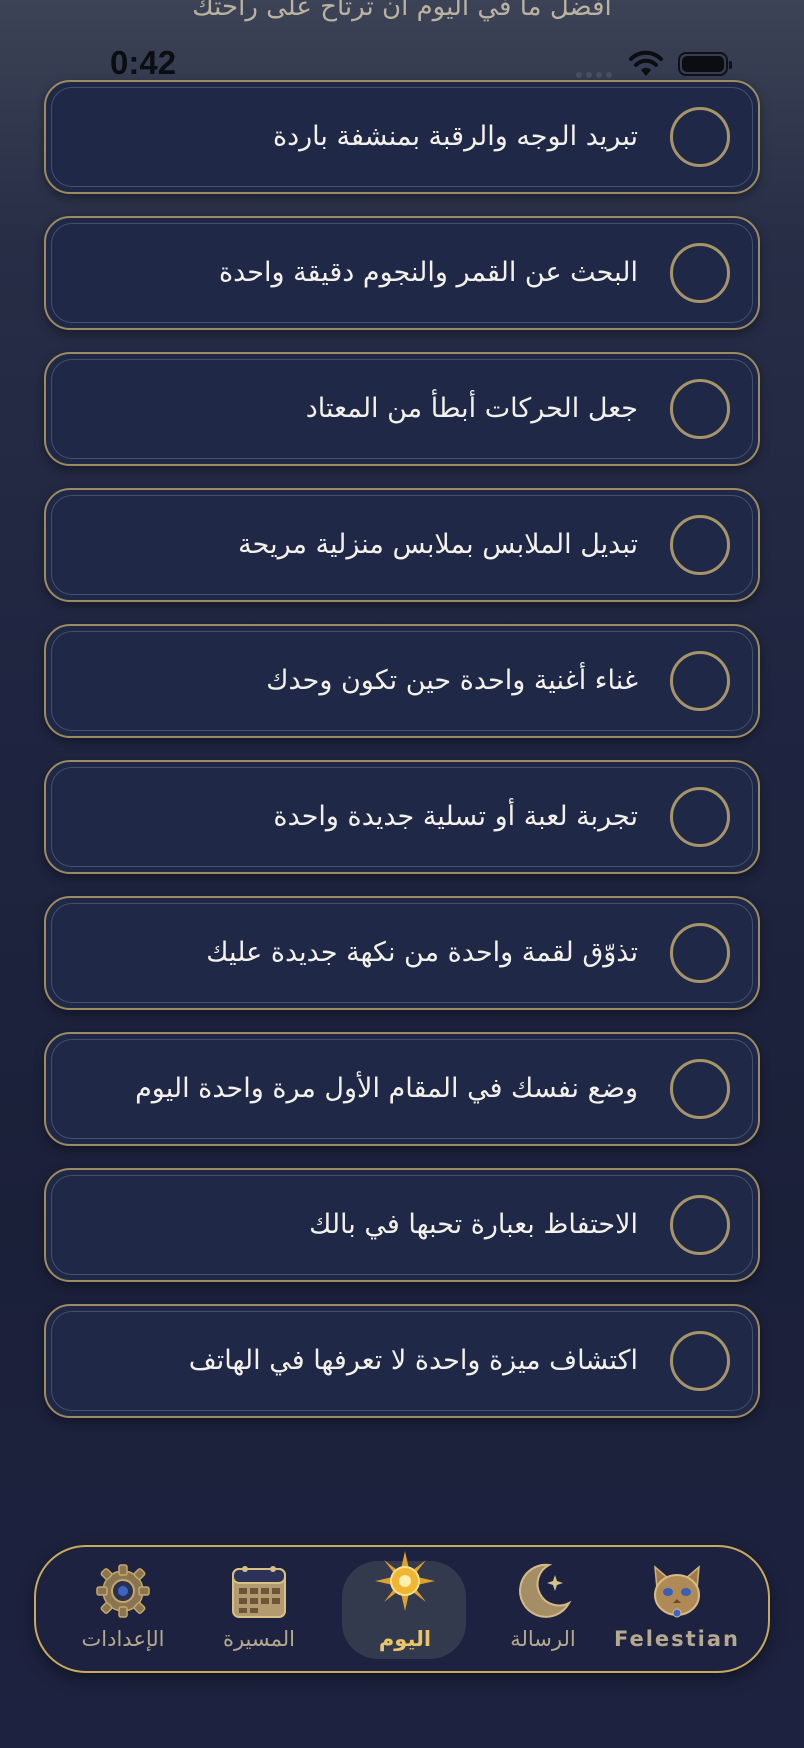 This screenshot has height=1748, width=804. I want to click on calendar-icon, so click(259, 1592).